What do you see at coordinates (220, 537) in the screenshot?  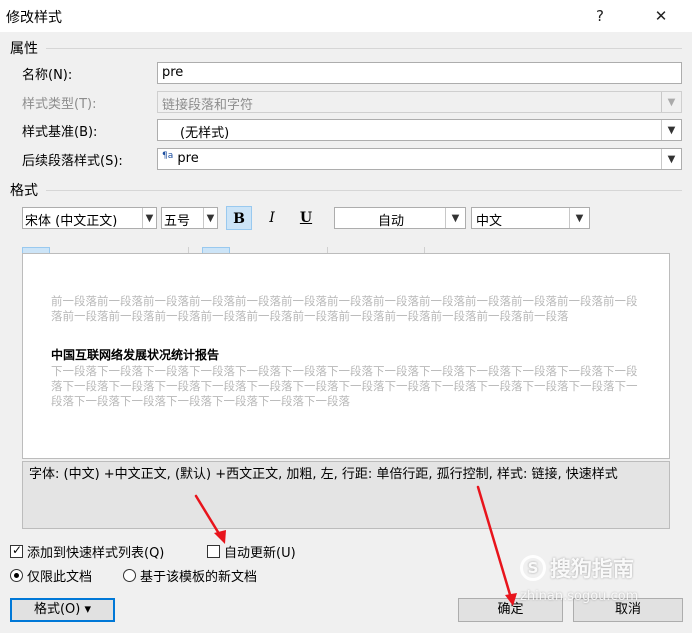 I see `arrow-head-auto-update` at bounding box center [220, 537].